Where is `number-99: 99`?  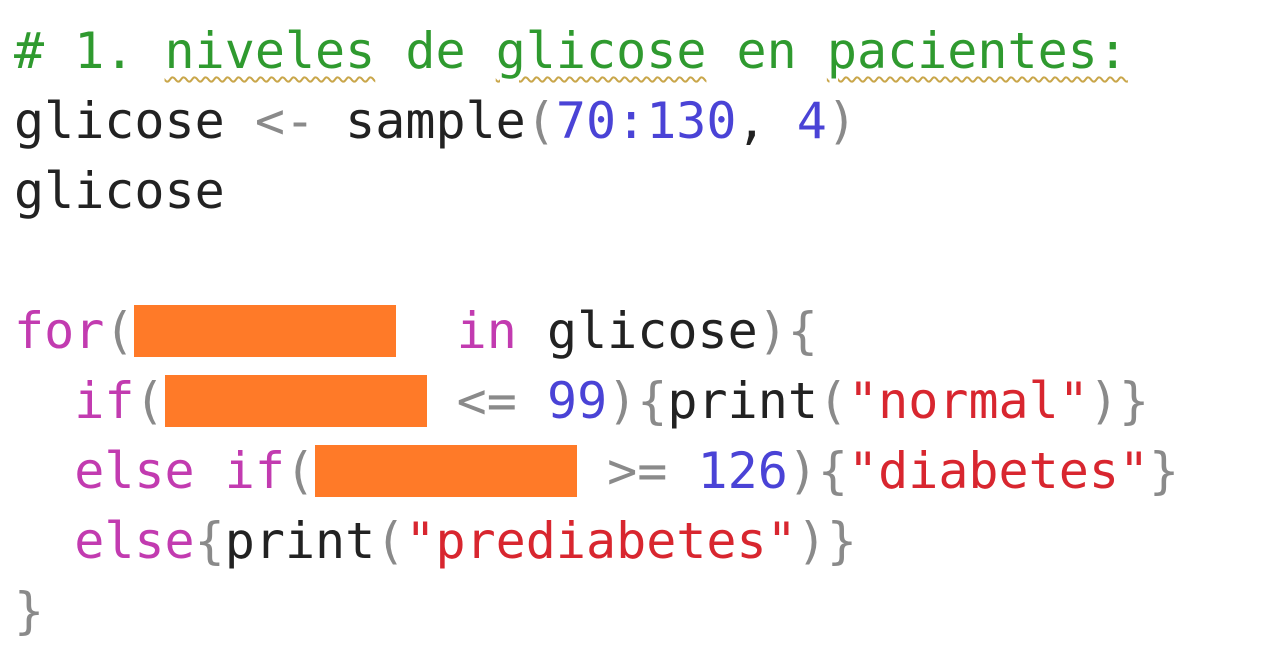
number-99: 99 is located at coordinates (577, 401).